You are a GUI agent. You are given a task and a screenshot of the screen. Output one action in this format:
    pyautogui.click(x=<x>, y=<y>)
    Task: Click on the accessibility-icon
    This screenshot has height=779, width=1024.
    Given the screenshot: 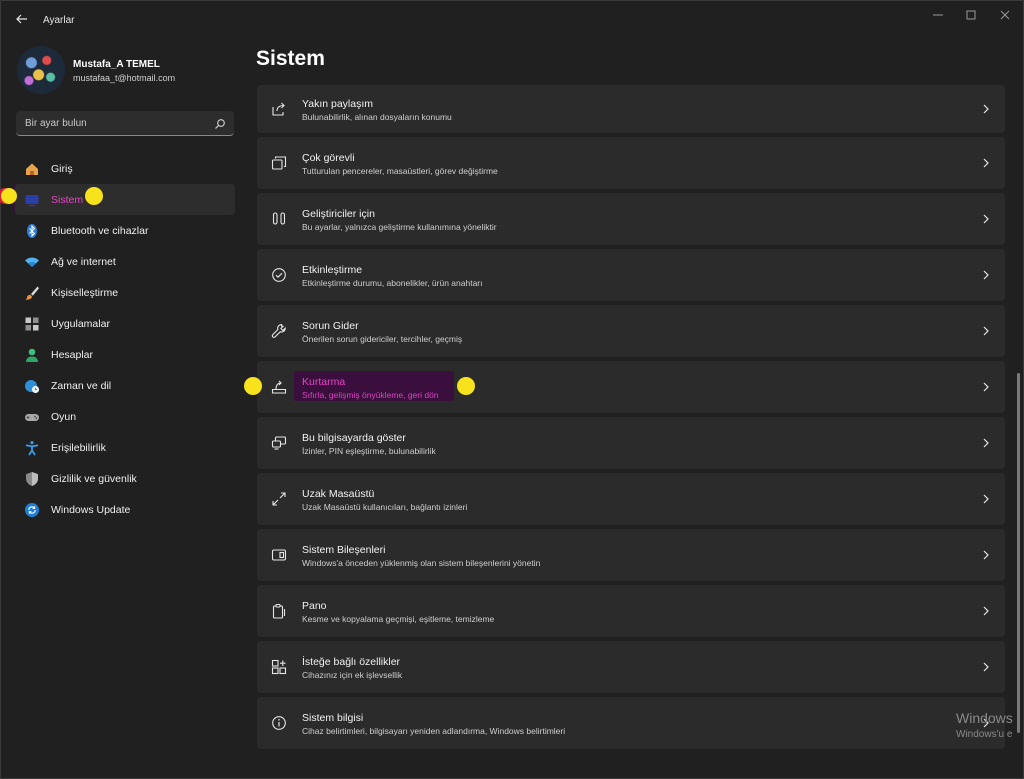 What is the action you would take?
    pyautogui.click(x=32, y=448)
    